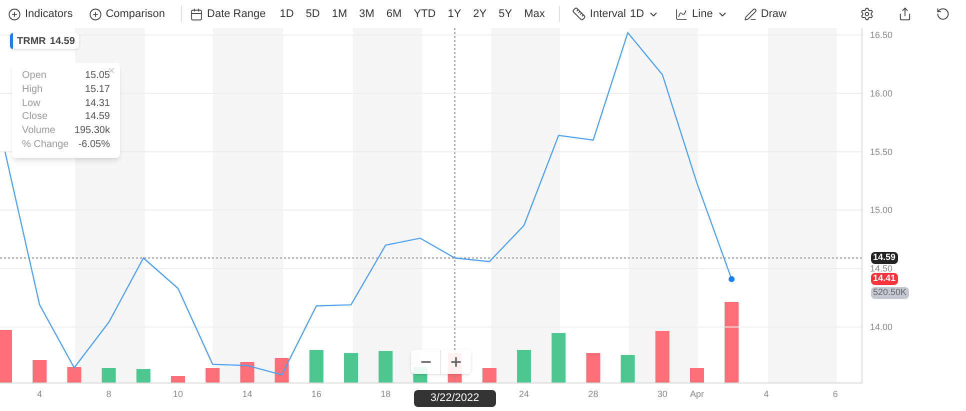 The width and height of the screenshot is (966, 411). What do you see at coordinates (905, 14) in the screenshot?
I see `share-icon` at bounding box center [905, 14].